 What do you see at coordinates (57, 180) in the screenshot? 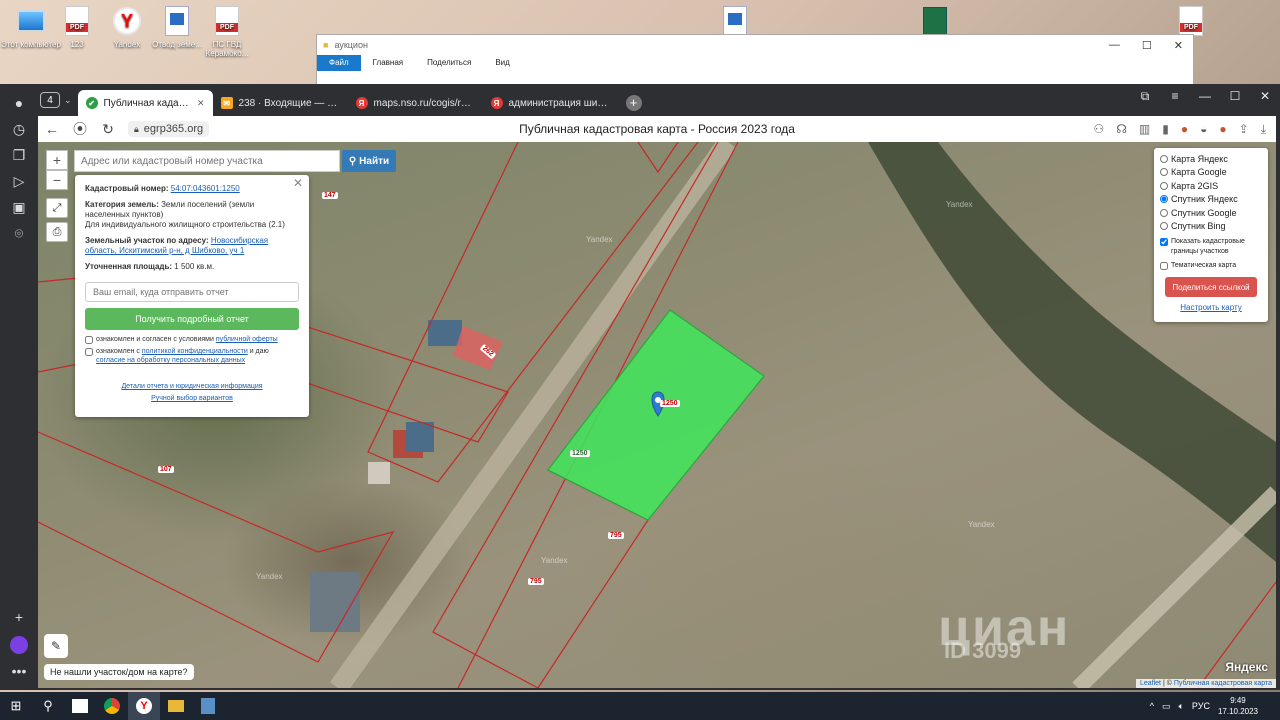
I see `zoom-out-button: −` at bounding box center [57, 180].